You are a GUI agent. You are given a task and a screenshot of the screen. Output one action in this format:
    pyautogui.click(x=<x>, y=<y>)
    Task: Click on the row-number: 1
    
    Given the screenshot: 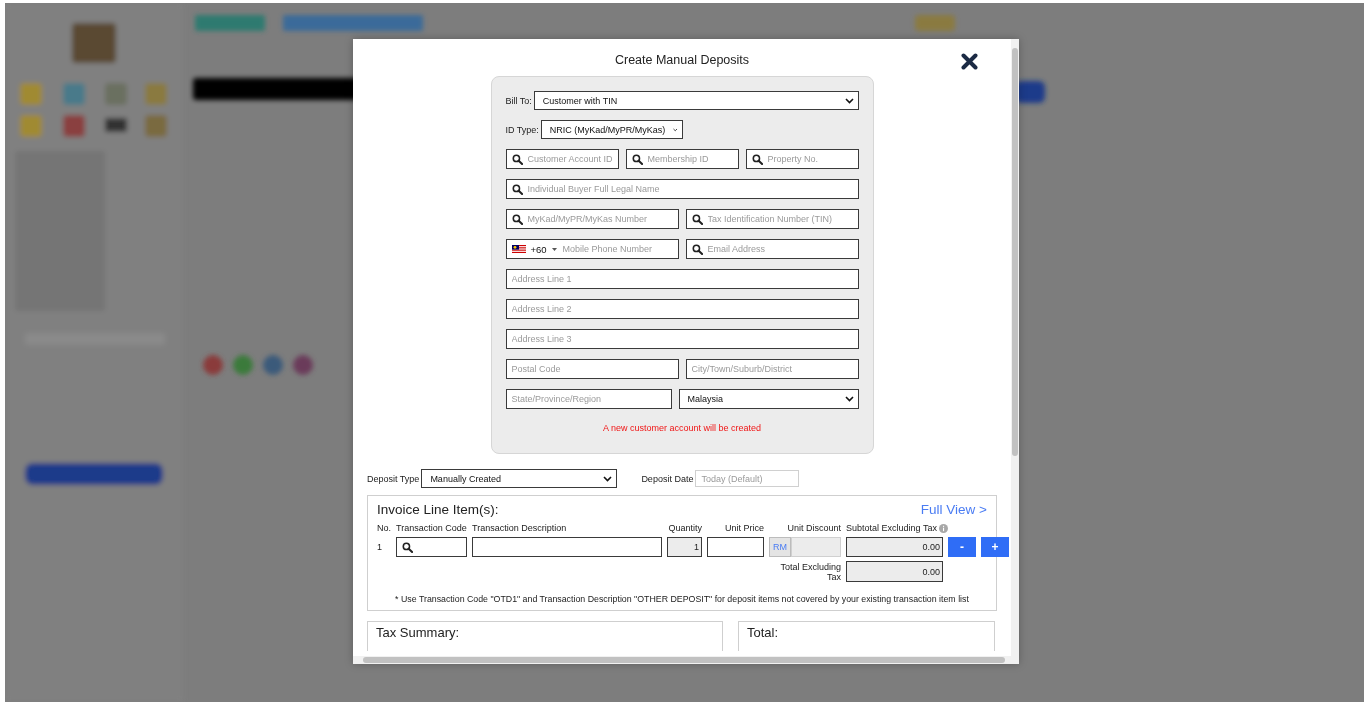 What is the action you would take?
    pyautogui.click(x=379, y=547)
    